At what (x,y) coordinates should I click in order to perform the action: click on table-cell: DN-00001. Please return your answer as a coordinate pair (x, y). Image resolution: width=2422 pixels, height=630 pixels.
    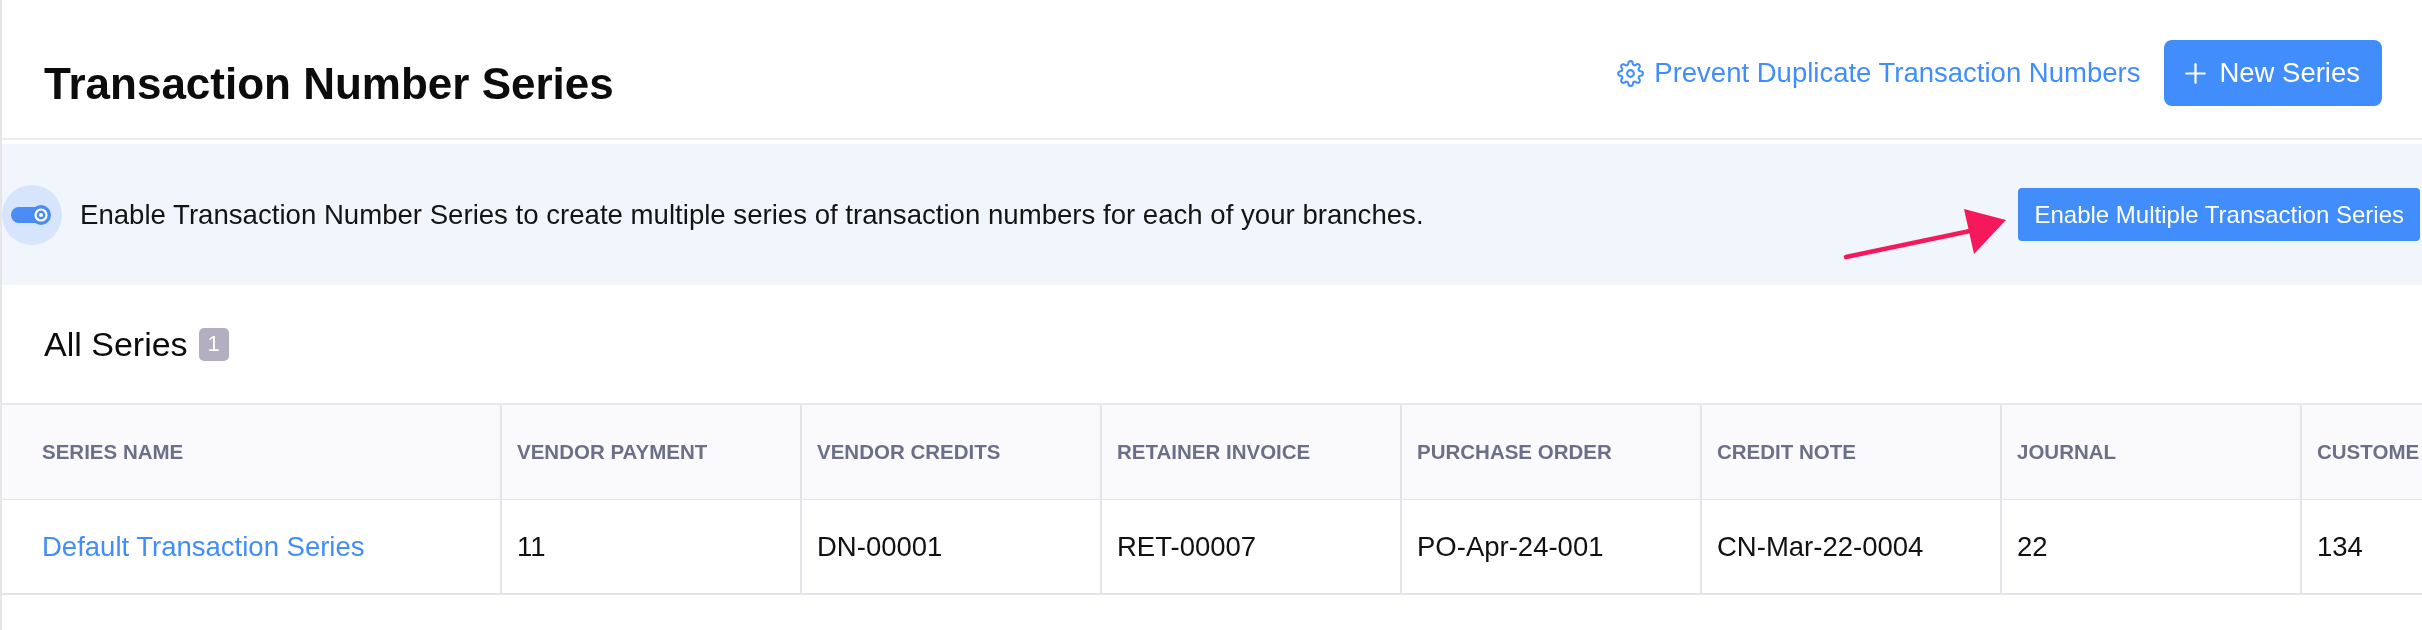
    Looking at the image, I should click on (952, 547).